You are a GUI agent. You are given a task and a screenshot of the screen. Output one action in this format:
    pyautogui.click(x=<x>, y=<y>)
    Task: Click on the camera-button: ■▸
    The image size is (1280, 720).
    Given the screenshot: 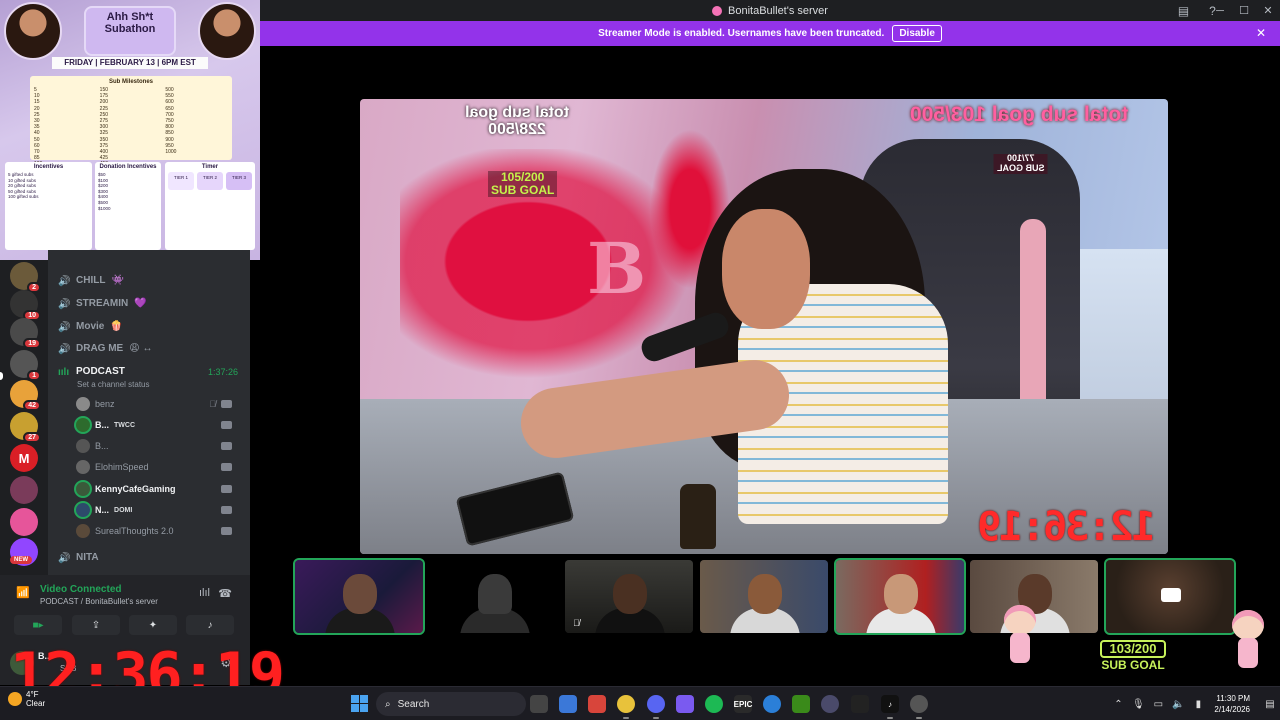 What is the action you would take?
    pyautogui.click(x=38, y=625)
    